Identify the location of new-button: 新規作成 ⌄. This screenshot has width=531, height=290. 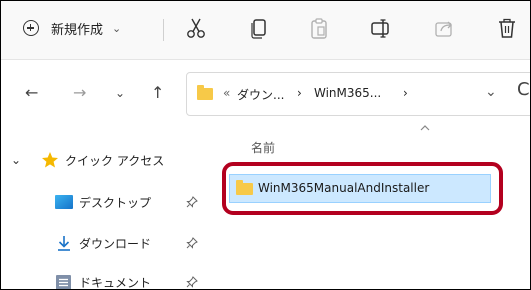
(72, 28).